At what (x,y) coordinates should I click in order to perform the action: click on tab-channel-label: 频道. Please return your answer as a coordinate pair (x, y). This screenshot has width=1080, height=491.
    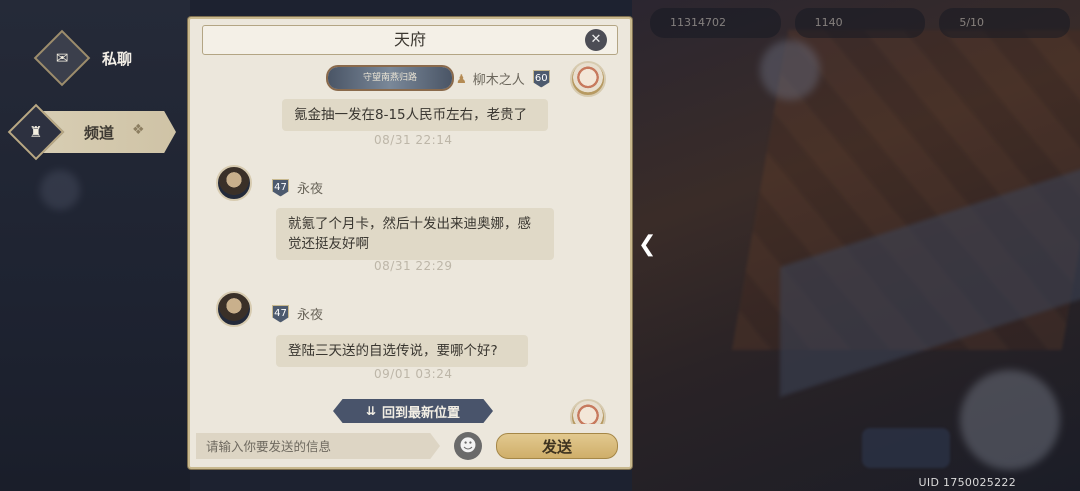
    Looking at the image, I should click on (99, 133).